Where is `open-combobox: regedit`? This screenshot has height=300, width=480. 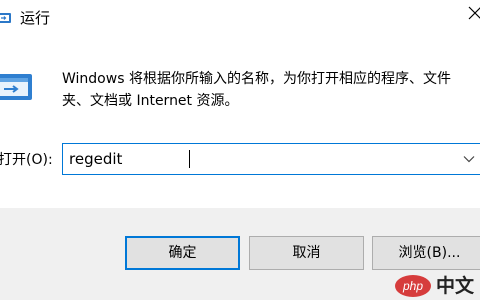 open-combobox: regedit is located at coordinates (271, 159).